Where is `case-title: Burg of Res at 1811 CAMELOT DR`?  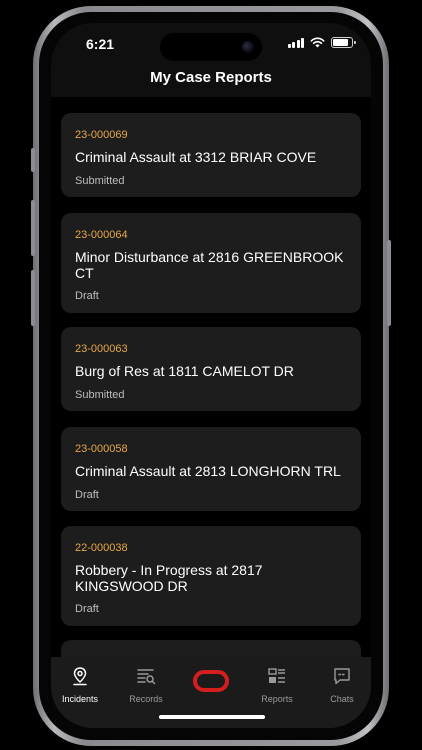
case-title: Burg of Res at 1811 CAMELOT DR is located at coordinates (184, 371).